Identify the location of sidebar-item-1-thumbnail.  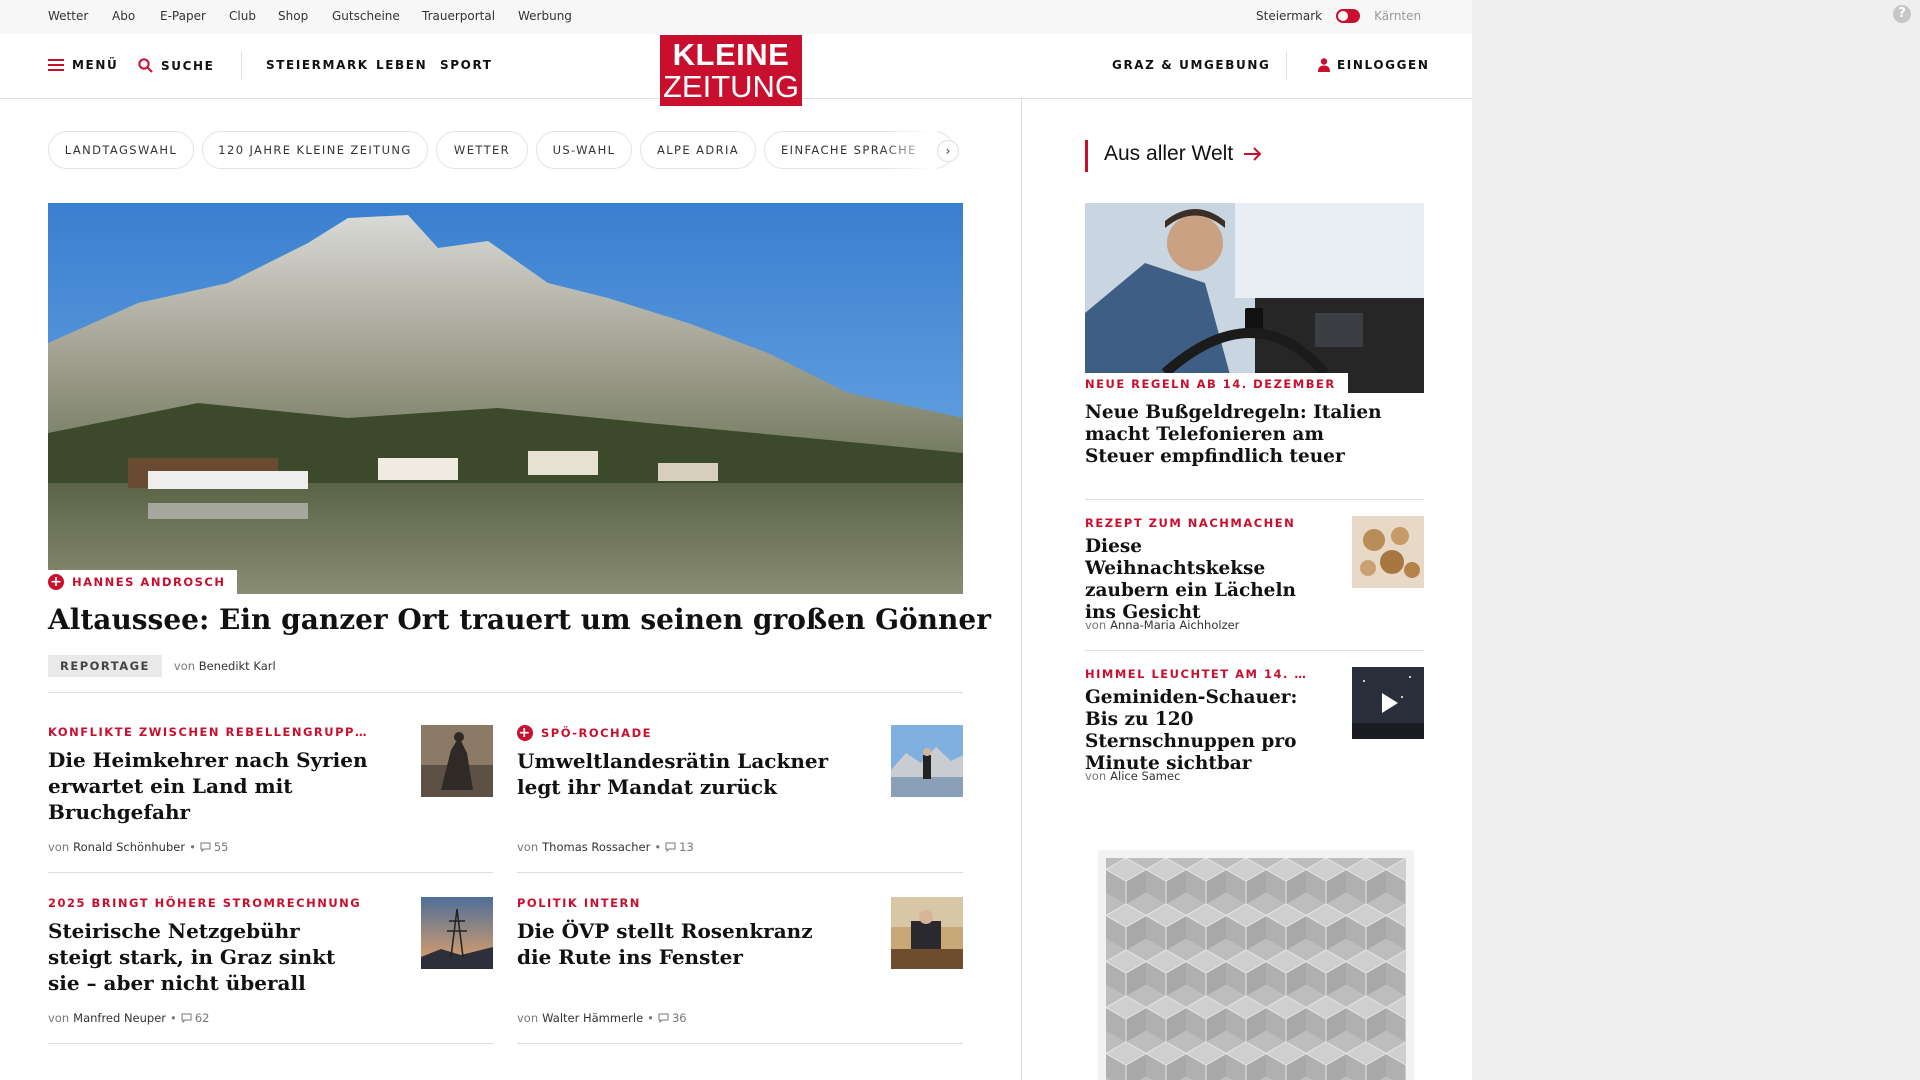
(1388, 552).